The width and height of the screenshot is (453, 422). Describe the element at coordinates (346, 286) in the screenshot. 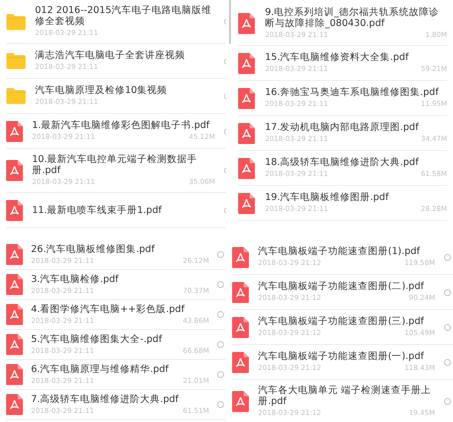

I see `file-name: 汽车电脑板端子功能速查图册(二).pdf` at that location.